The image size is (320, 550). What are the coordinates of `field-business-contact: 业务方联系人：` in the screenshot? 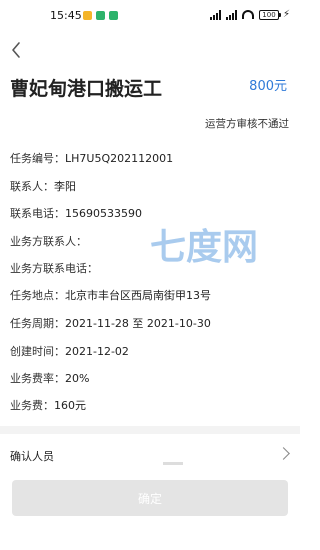 It's located at (48, 241).